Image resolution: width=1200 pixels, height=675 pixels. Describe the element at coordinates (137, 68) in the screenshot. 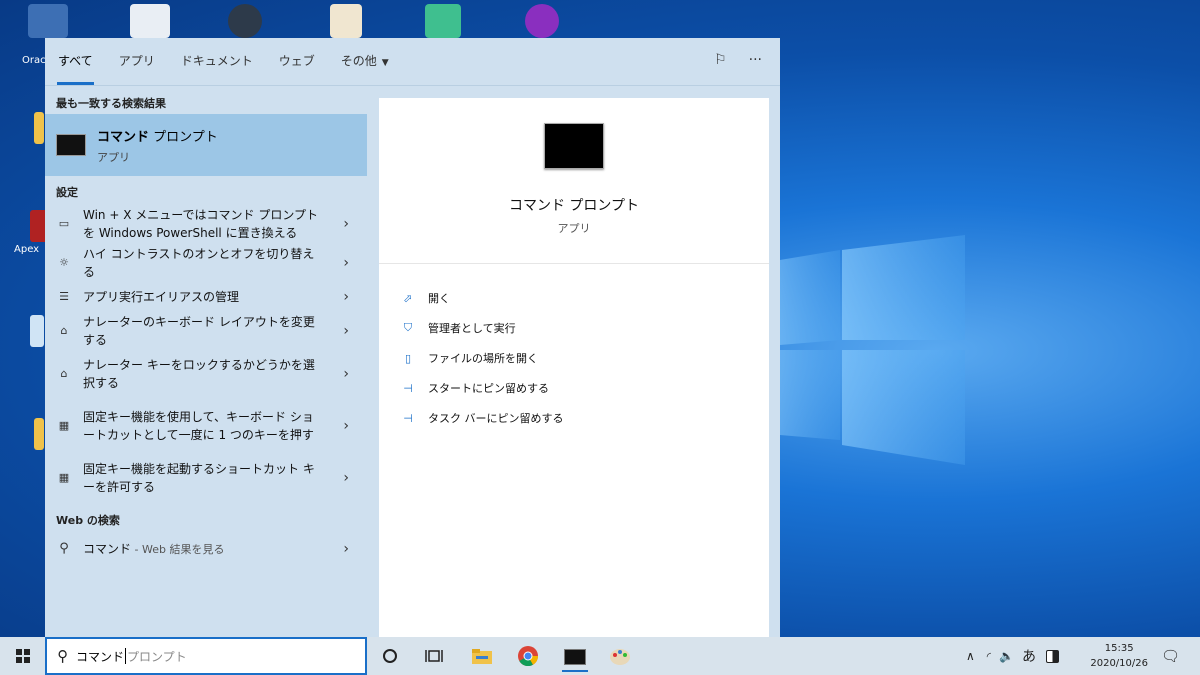

I see `tab-apps: アプリ` at that location.